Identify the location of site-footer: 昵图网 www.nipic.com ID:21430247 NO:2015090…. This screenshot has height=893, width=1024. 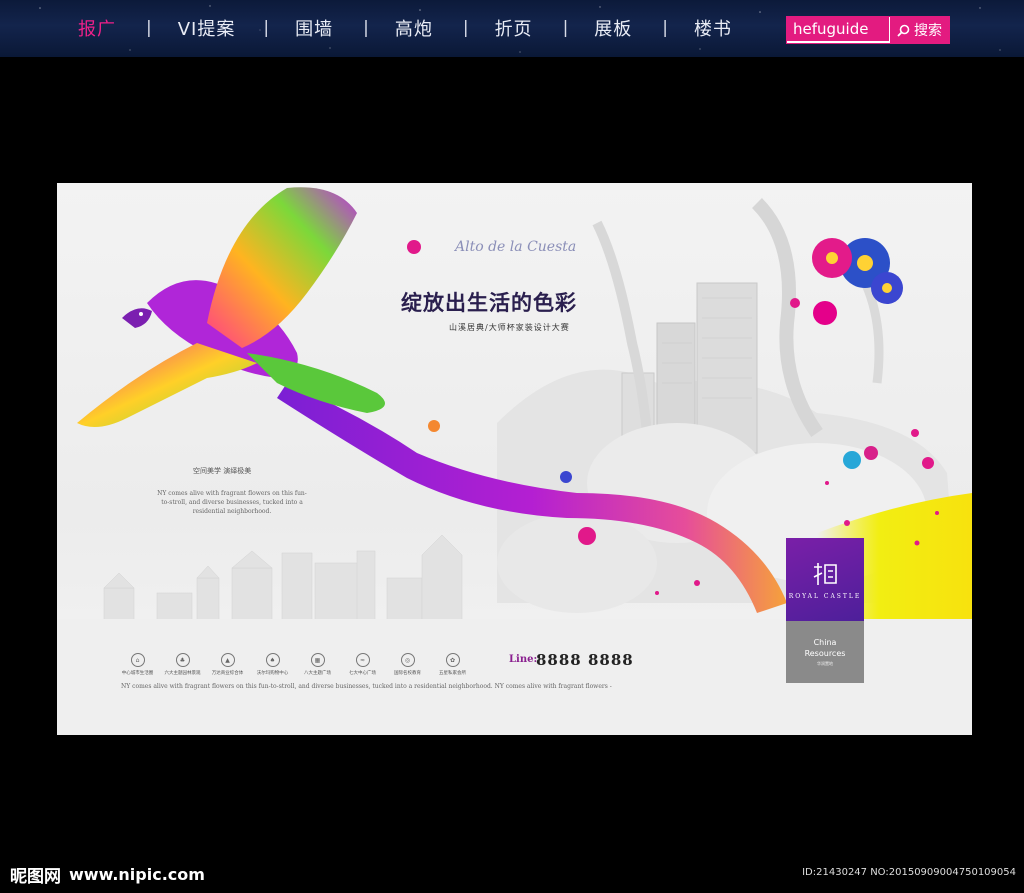
(512, 874).